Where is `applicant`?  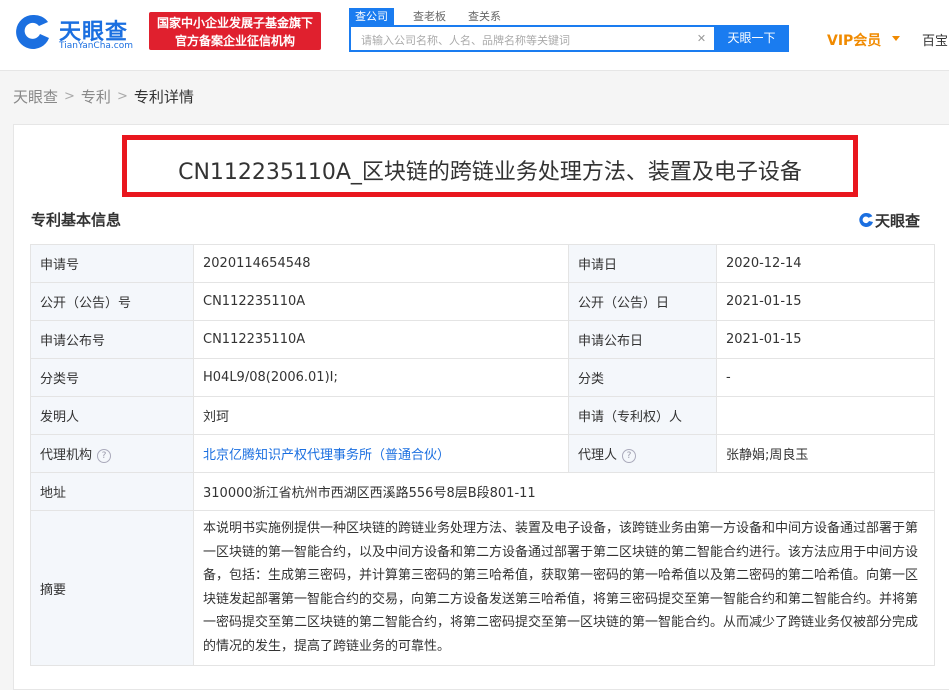
applicant is located at coordinates (825, 415).